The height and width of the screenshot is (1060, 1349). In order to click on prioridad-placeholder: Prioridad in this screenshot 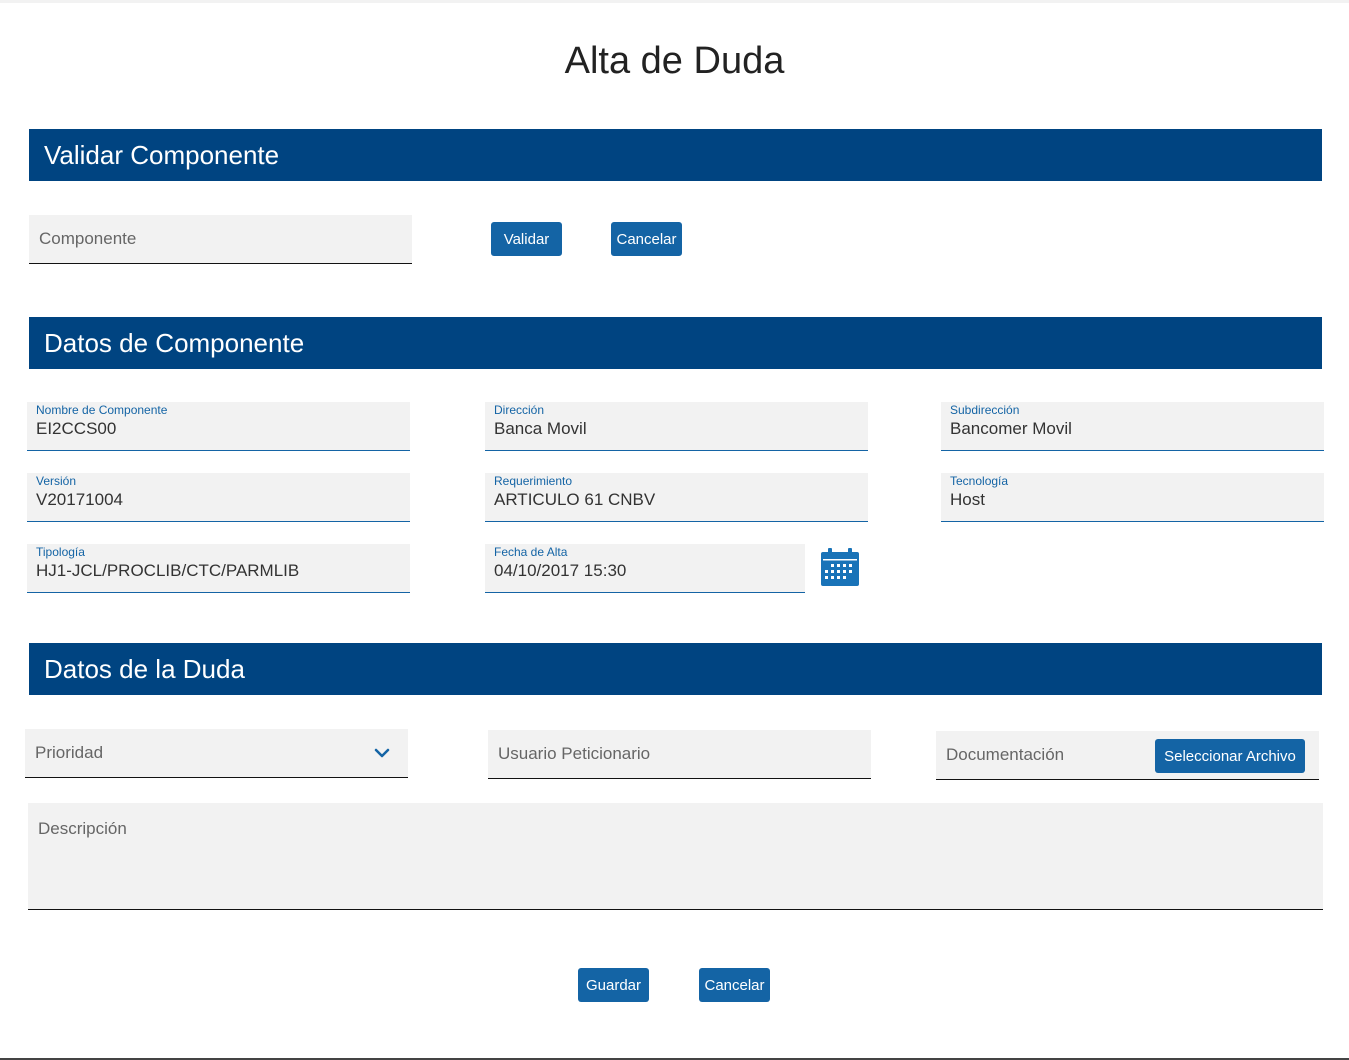, I will do `click(69, 752)`.